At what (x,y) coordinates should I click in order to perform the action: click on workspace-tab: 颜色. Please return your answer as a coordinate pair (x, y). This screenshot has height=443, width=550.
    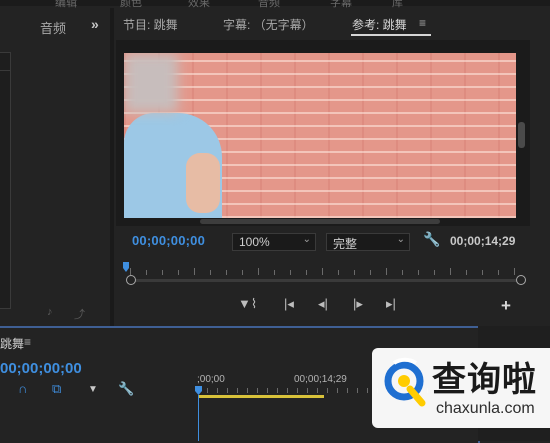
    Looking at the image, I should click on (131, 5).